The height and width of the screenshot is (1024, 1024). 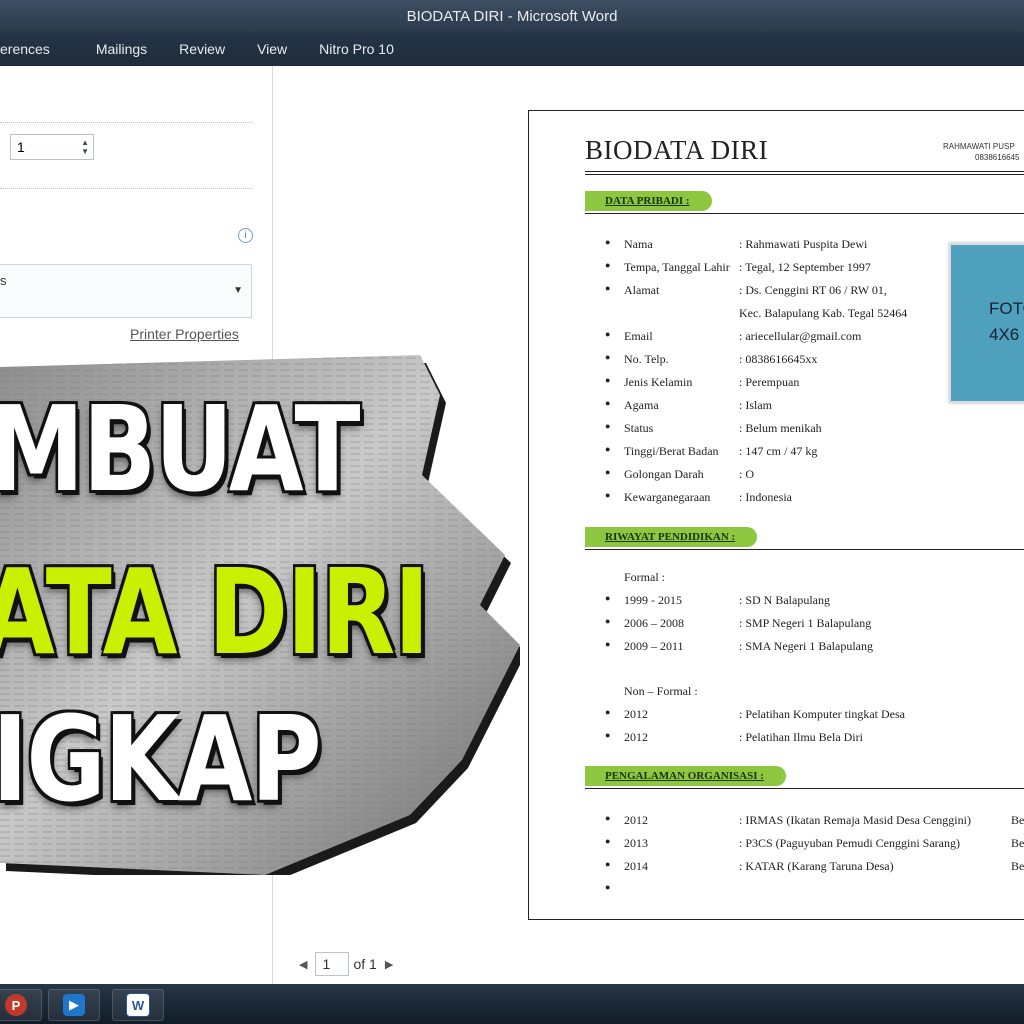 I want to click on tab-mailings: Mailings, so click(x=121, y=49).